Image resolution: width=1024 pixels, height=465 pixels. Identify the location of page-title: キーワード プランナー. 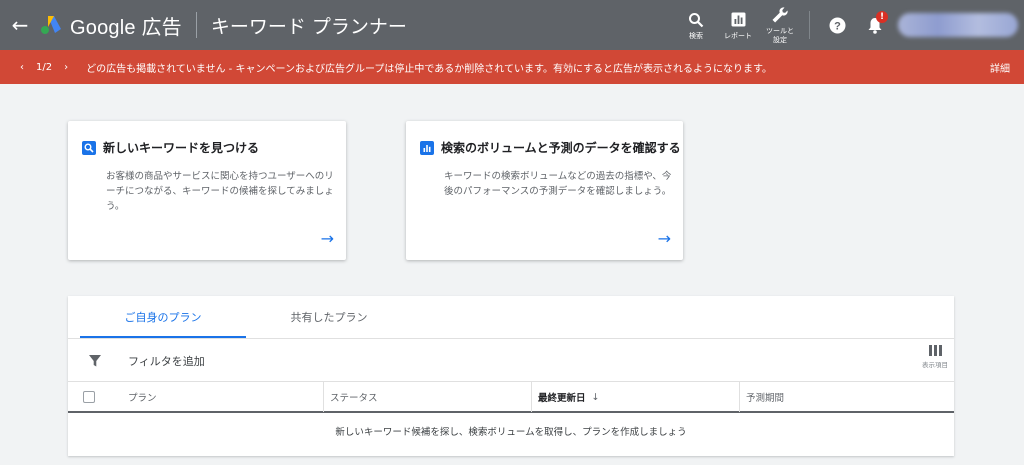
(308, 26).